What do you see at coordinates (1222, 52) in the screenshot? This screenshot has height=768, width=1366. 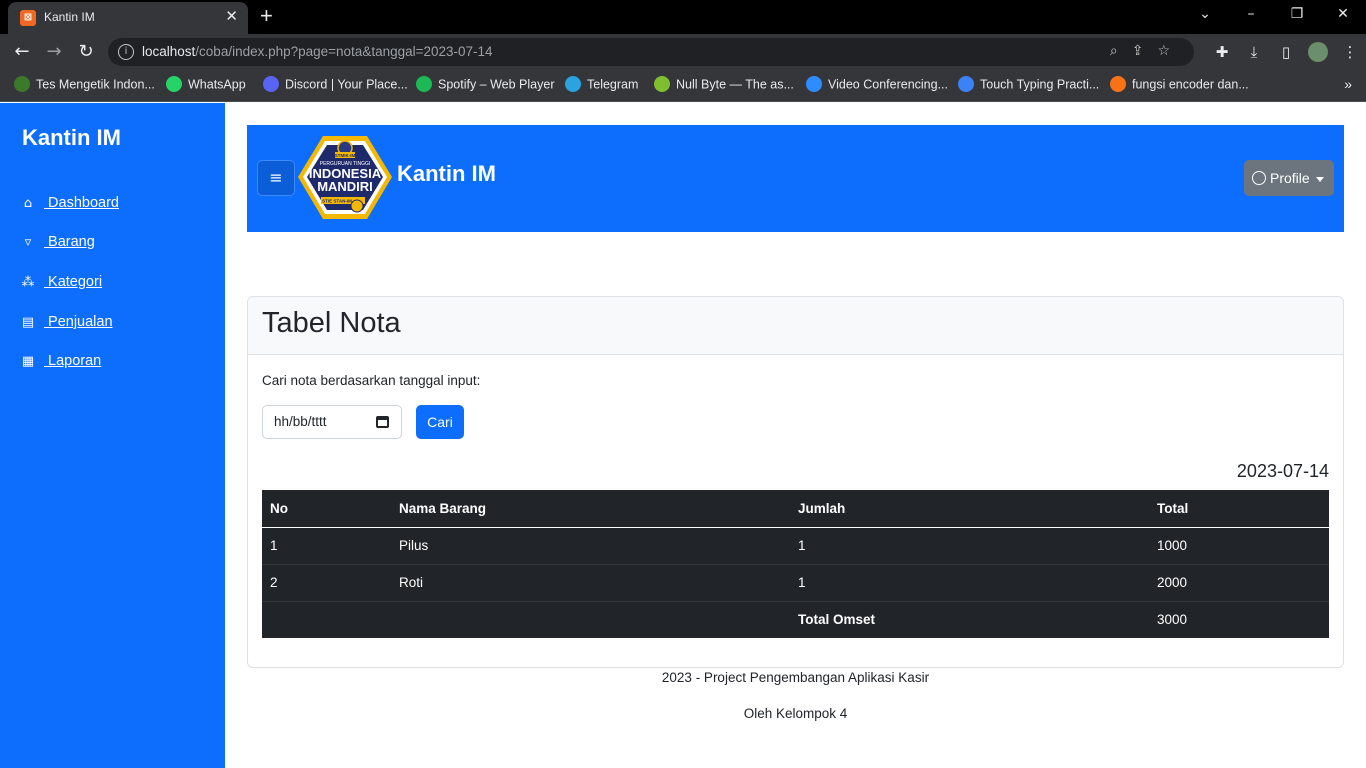 I see `extensions-puzzle-icon: ✚` at bounding box center [1222, 52].